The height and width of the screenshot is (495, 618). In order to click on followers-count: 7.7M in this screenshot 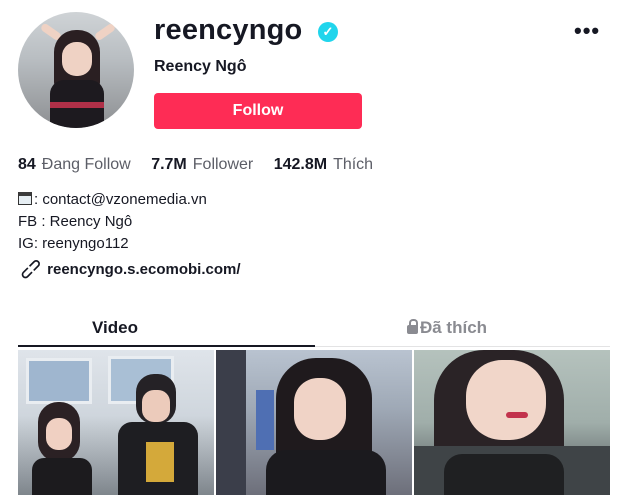, I will do `click(169, 164)`.